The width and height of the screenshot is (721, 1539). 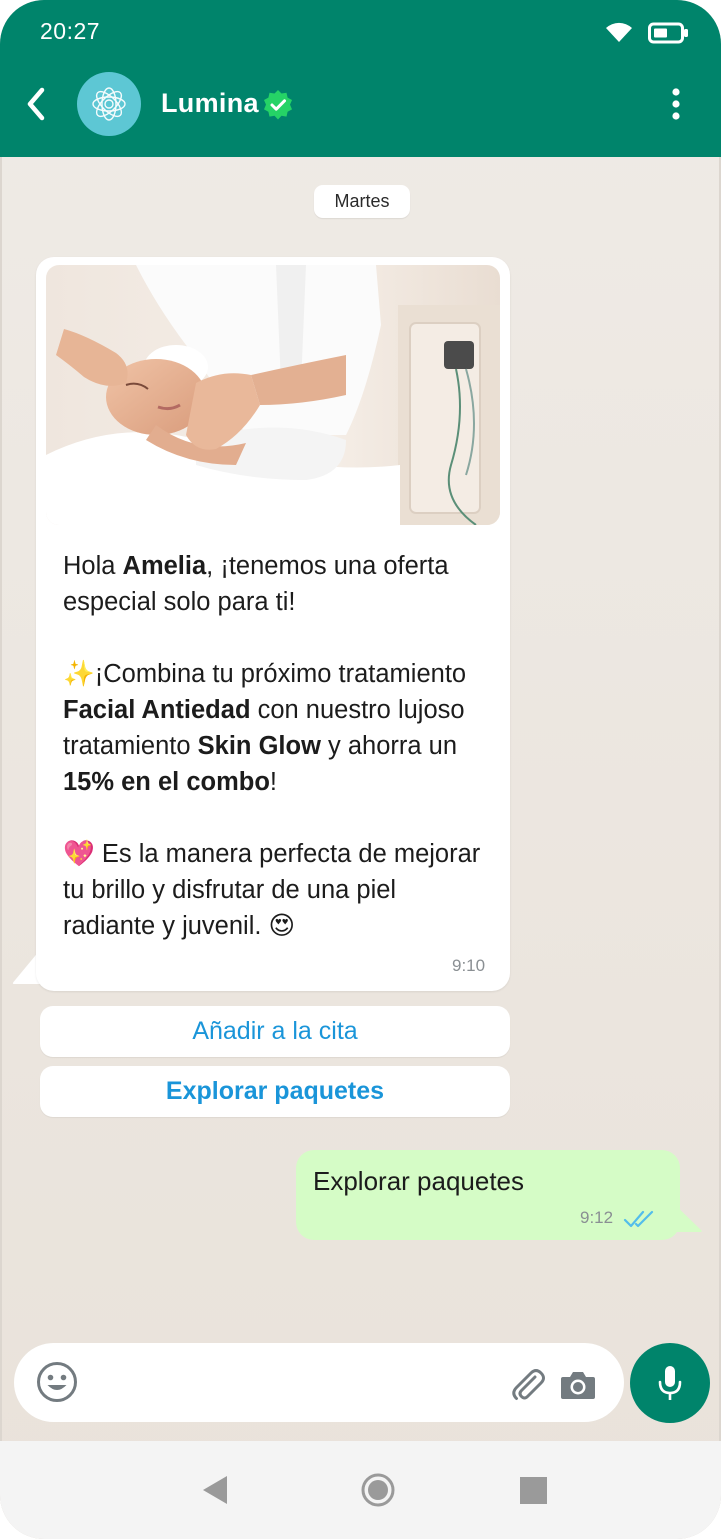 I want to click on emoji-icon, so click(x=57, y=1382).